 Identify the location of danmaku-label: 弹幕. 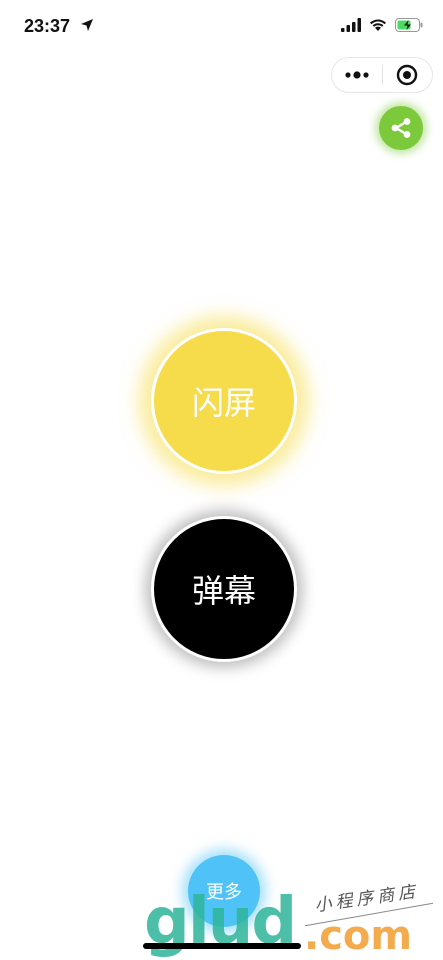
(223, 591).